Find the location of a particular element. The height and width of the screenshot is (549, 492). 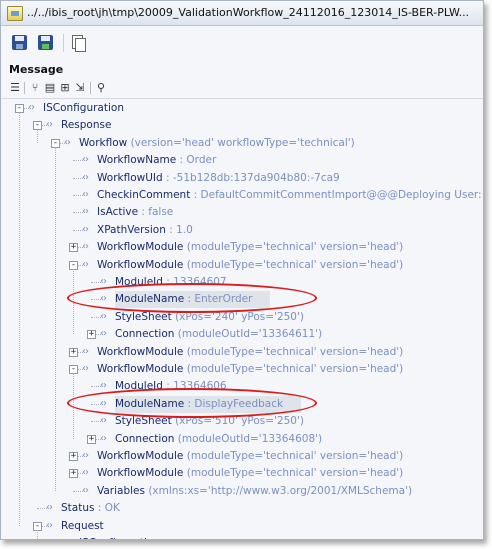

element-name: Workflow is located at coordinates (103, 142).